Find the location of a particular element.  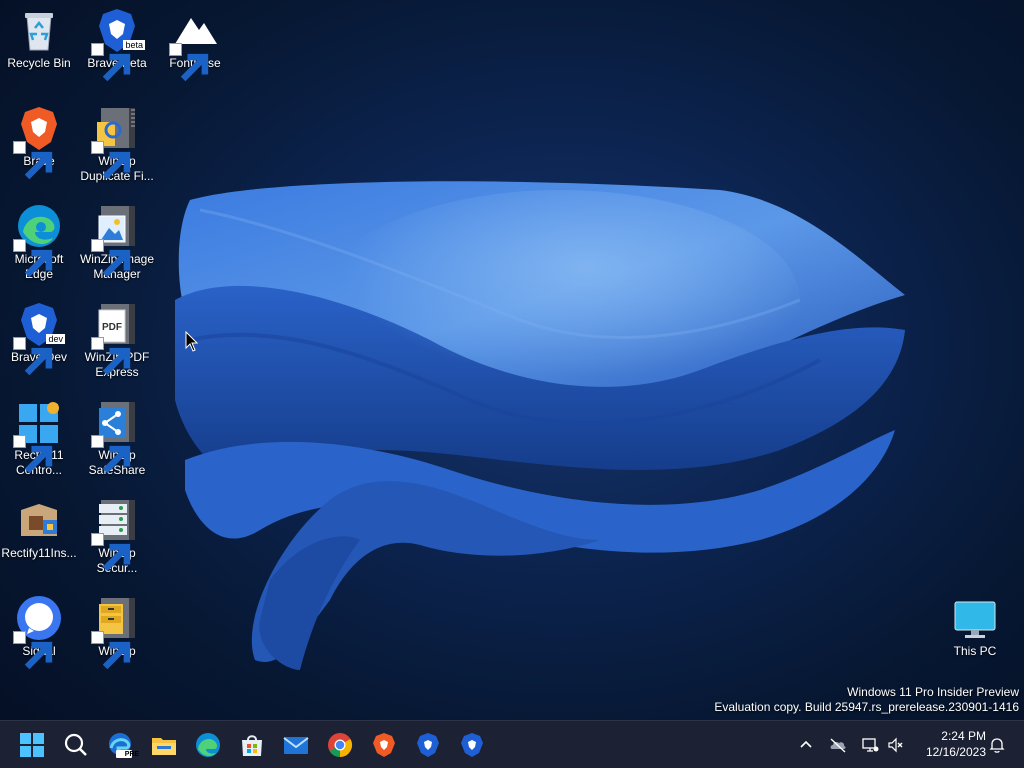

desktop-icon-label: This PC is located at coordinates (975, 651).